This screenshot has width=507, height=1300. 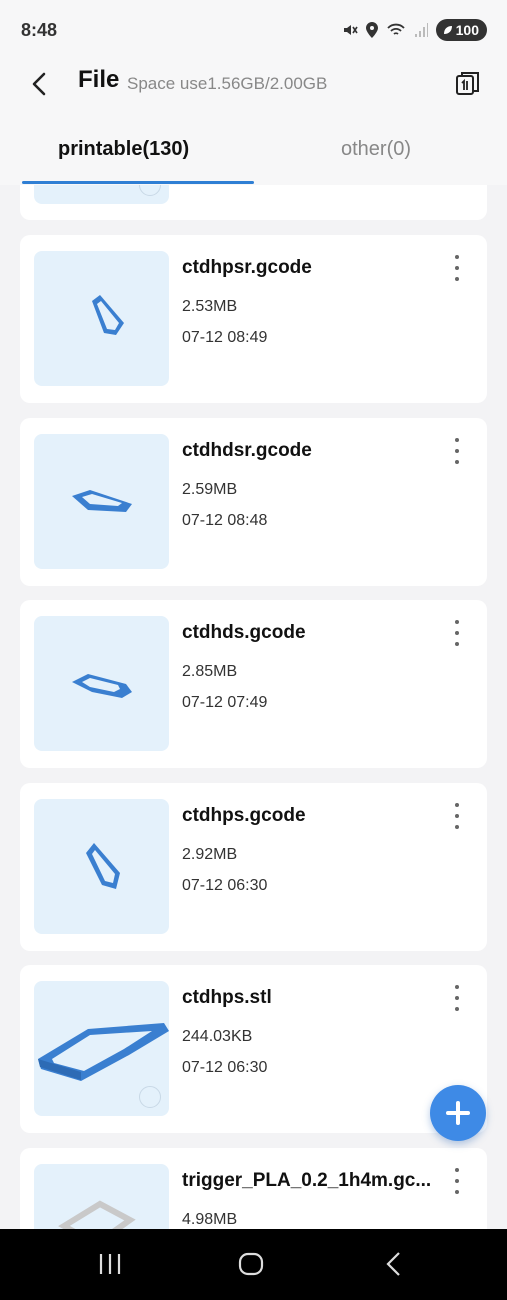 What do you see at coordinates (376, 149) in the screenshot?
I see `tab-other: other(0)` at bounding box center [376, 149].